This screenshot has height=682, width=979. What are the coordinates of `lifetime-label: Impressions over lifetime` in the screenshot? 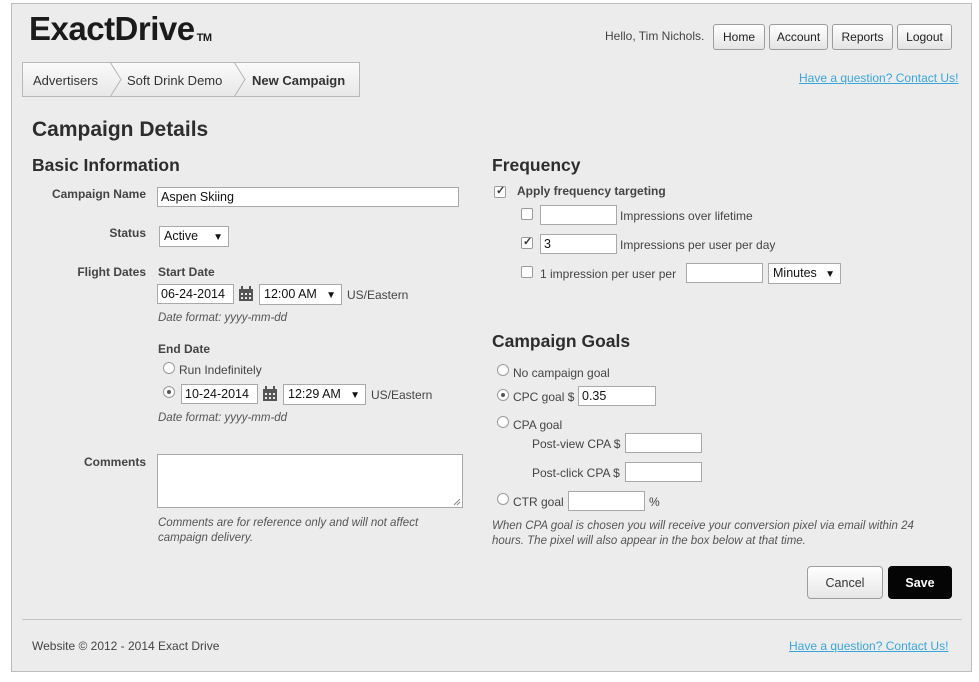 It's located at (686, 216).